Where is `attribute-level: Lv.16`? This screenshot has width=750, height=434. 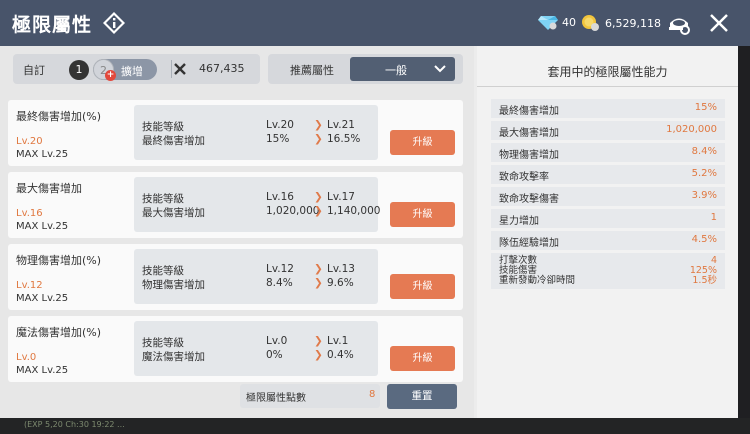
attribute-level: Lv.16 is located at coordinates (29, 213).